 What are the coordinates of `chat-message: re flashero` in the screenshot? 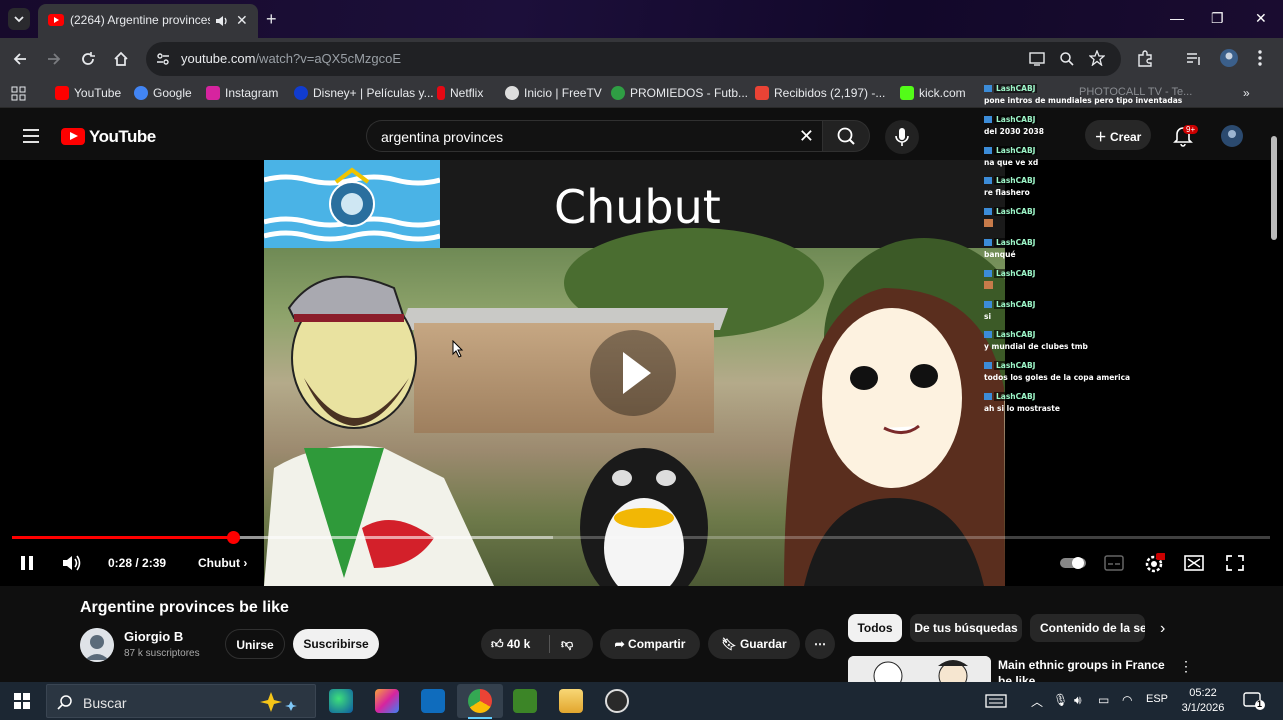 It's located at (1007, 193).